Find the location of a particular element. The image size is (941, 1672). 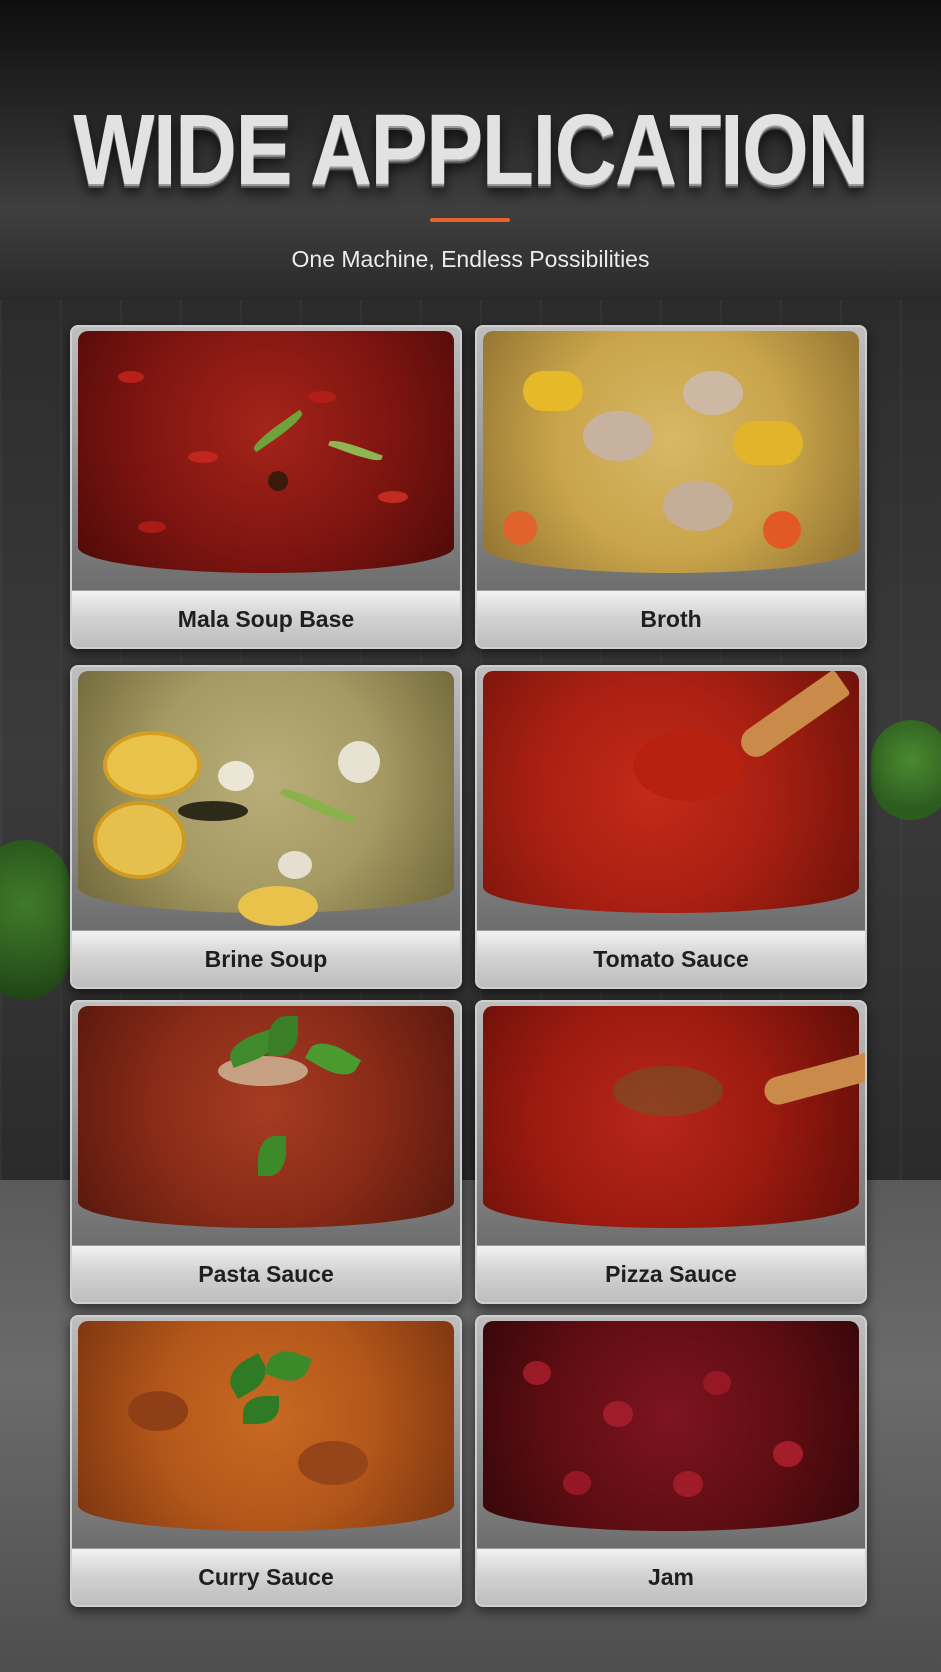

page-subtitle: One Machine, Endless Possibilities is located at coordinates (470, 259).